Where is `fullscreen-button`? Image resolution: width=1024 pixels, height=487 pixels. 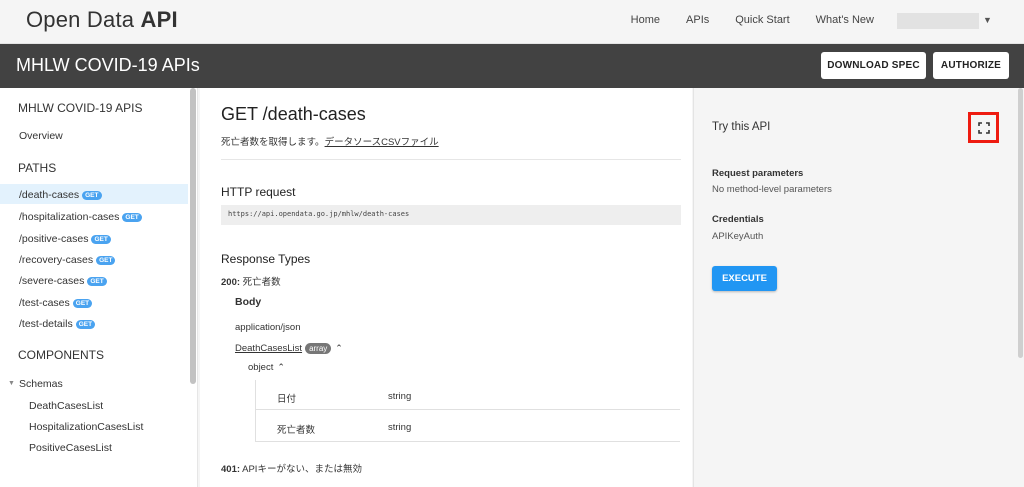
fullscreen-button is located at coordinates (983, 127).